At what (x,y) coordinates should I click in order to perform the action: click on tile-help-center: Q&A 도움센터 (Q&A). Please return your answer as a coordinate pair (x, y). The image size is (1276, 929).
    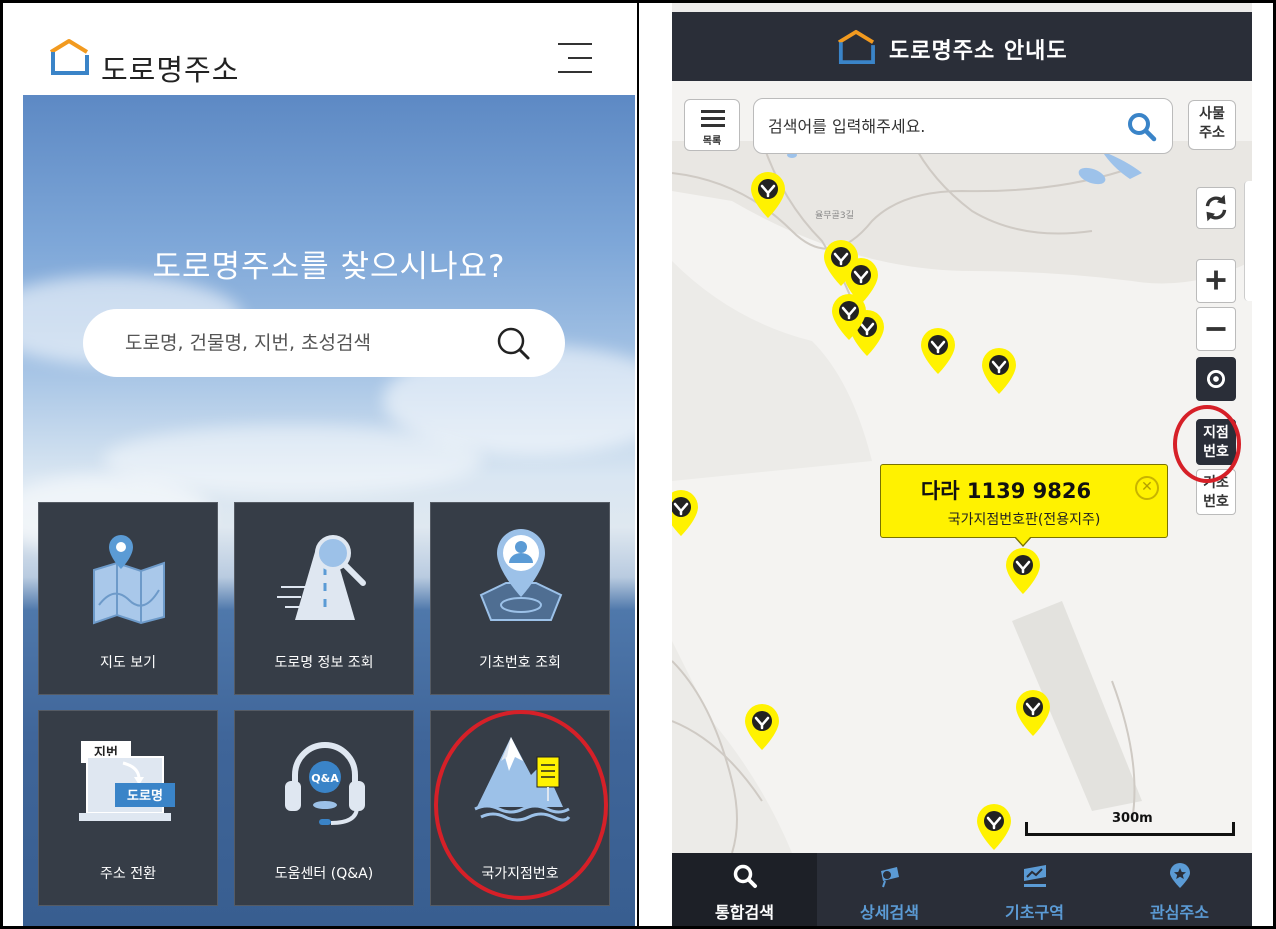
    Looking at the image, I should click on (324, 808).